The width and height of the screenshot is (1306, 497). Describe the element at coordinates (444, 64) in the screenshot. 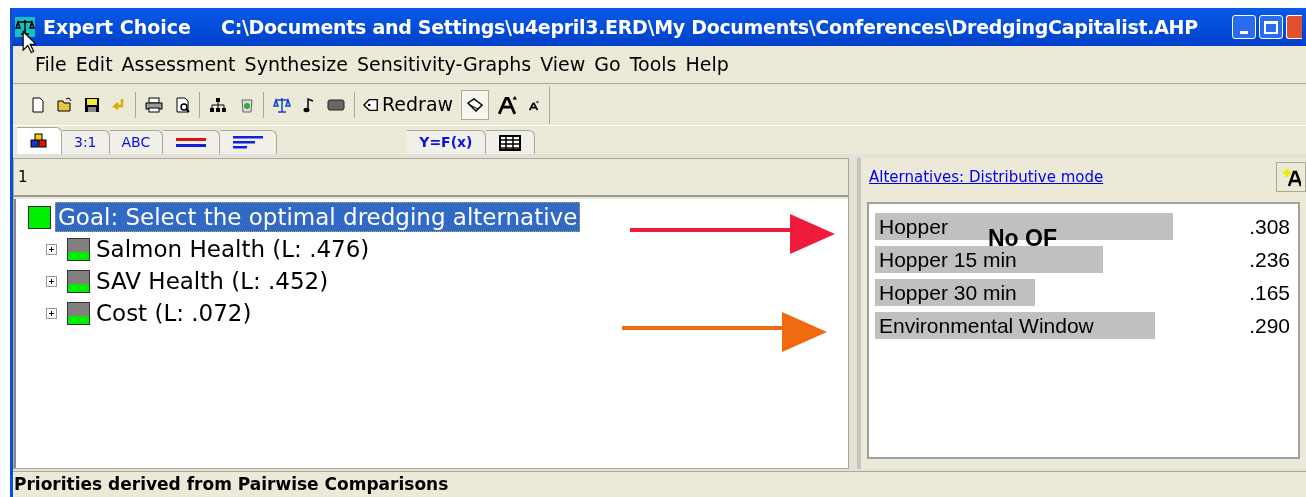

I see `menu-item: Sensitivity-Graphs` at that location.